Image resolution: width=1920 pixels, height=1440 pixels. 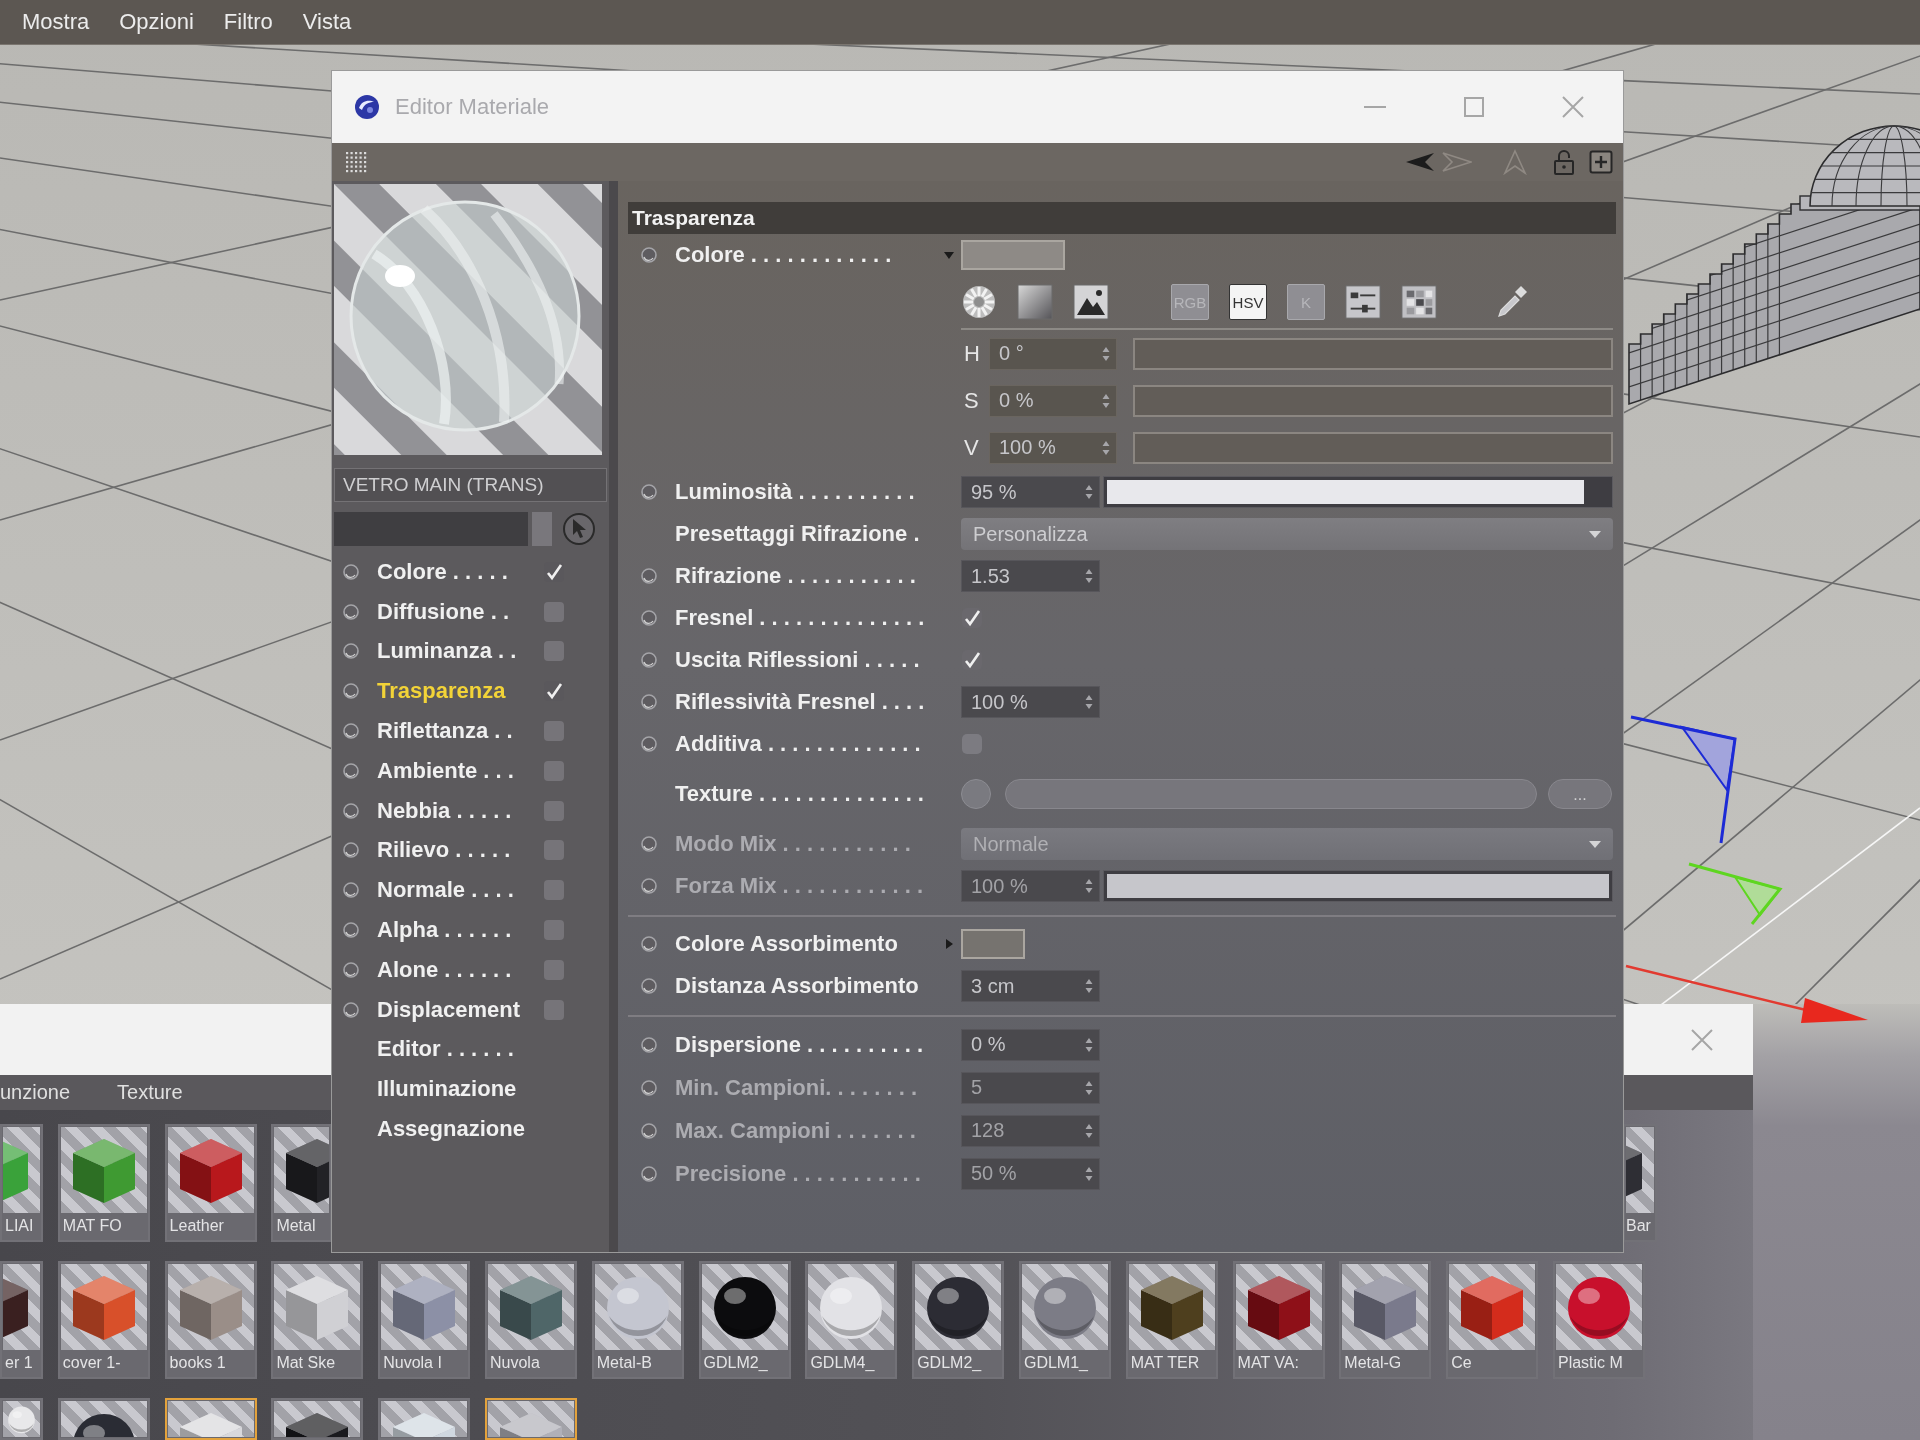 What do you see at coordinates (35, 1092) in the screenshot?
I see `menu-item: unzione` at bounding box center [35, 1092].